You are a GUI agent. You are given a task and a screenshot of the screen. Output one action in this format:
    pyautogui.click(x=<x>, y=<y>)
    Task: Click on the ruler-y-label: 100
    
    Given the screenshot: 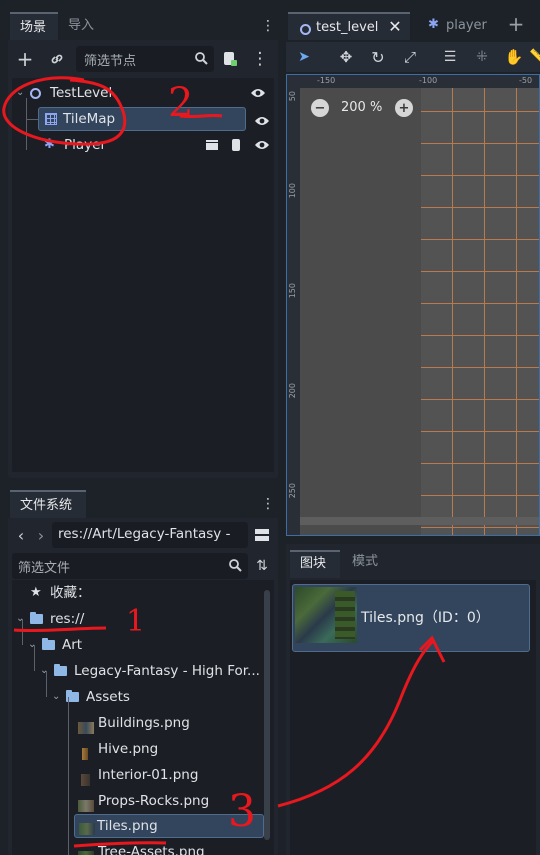 What is the action you would take?
    pyautogui.click(x=292, y=191)
    